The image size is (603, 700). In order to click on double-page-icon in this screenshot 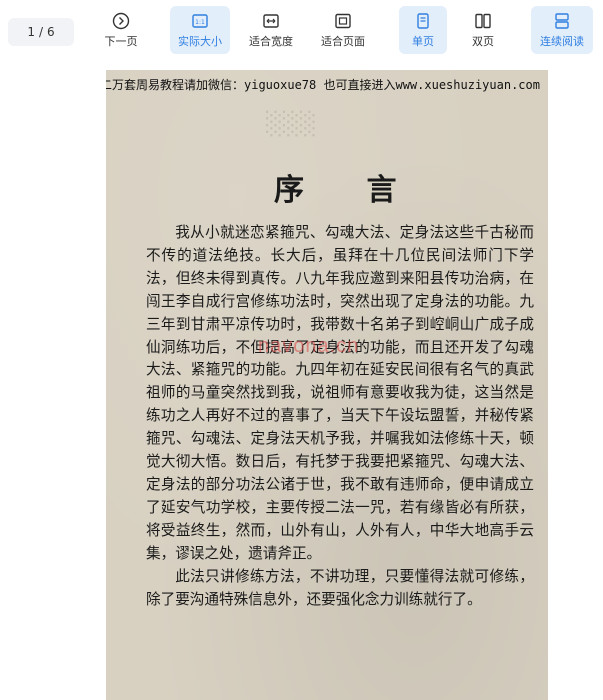, I will do `click(483, 21)`.